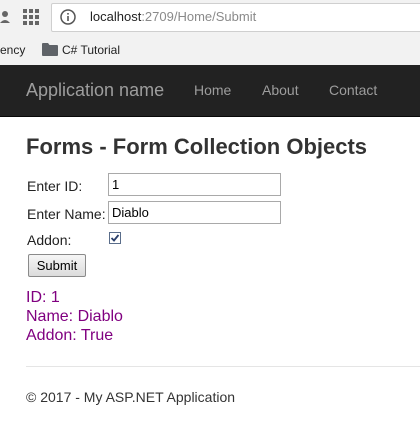 Image resolution: width=420 pixels, height=440 pixels. Describe the element at coordinates (194, 184) in the screenshot. I see `id-input` at that location.